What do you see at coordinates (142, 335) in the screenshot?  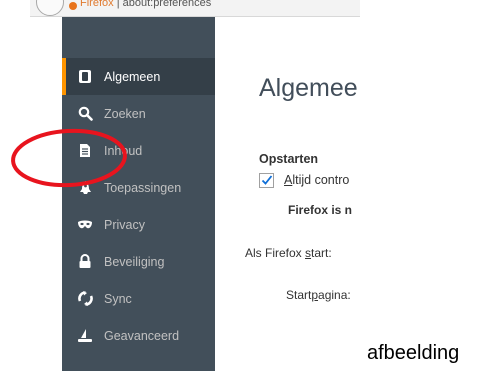 I see `sidebar-item-label: Geavanceerd` at bounding box center [142, 335].